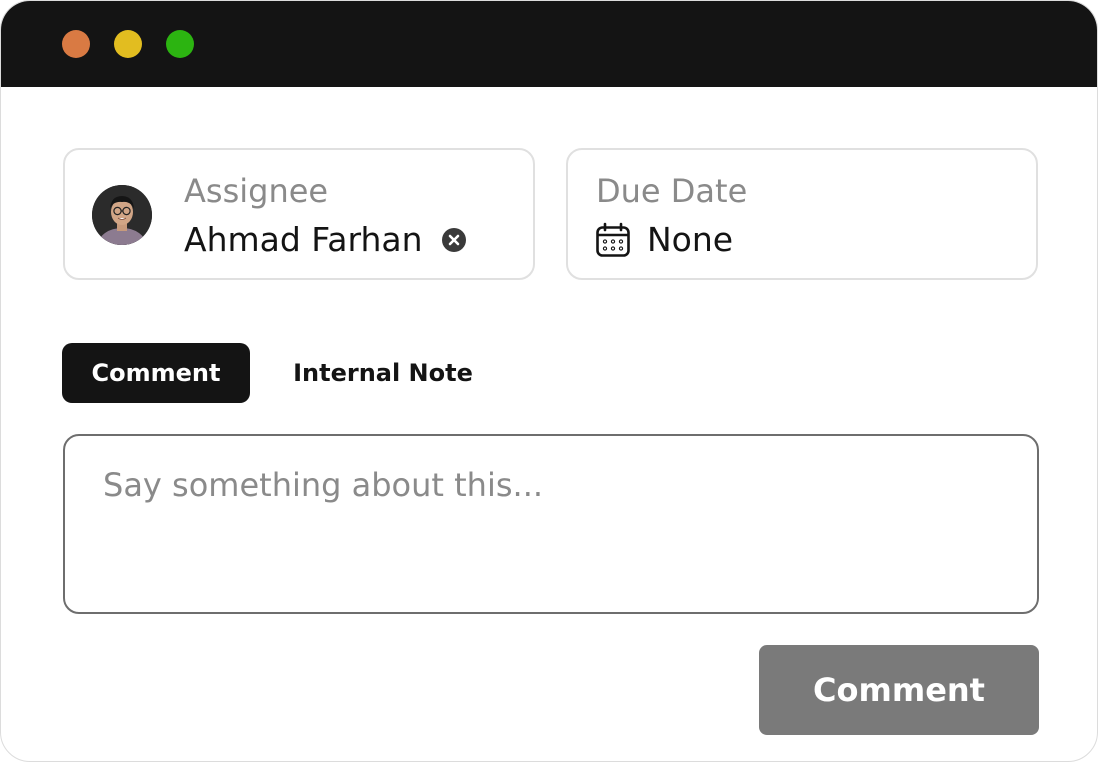  What do you see at coordinates (802, 214) in the screenshot?
I see `due-date-card: Due Date None` at bounding box center [802, 214].